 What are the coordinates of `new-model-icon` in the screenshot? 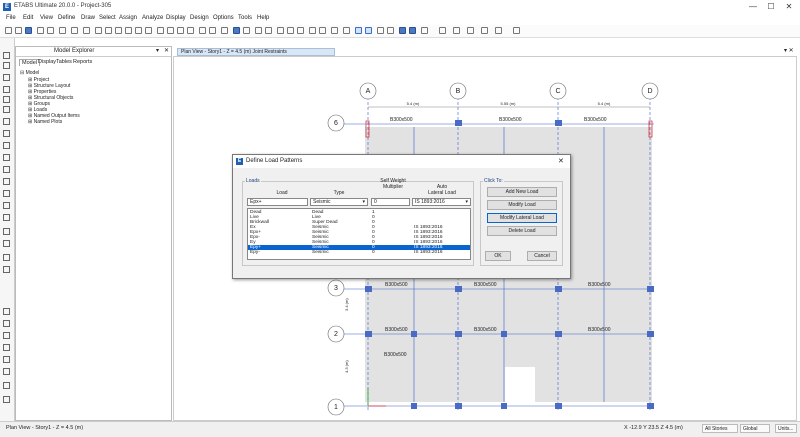 It's located at (8, 30).